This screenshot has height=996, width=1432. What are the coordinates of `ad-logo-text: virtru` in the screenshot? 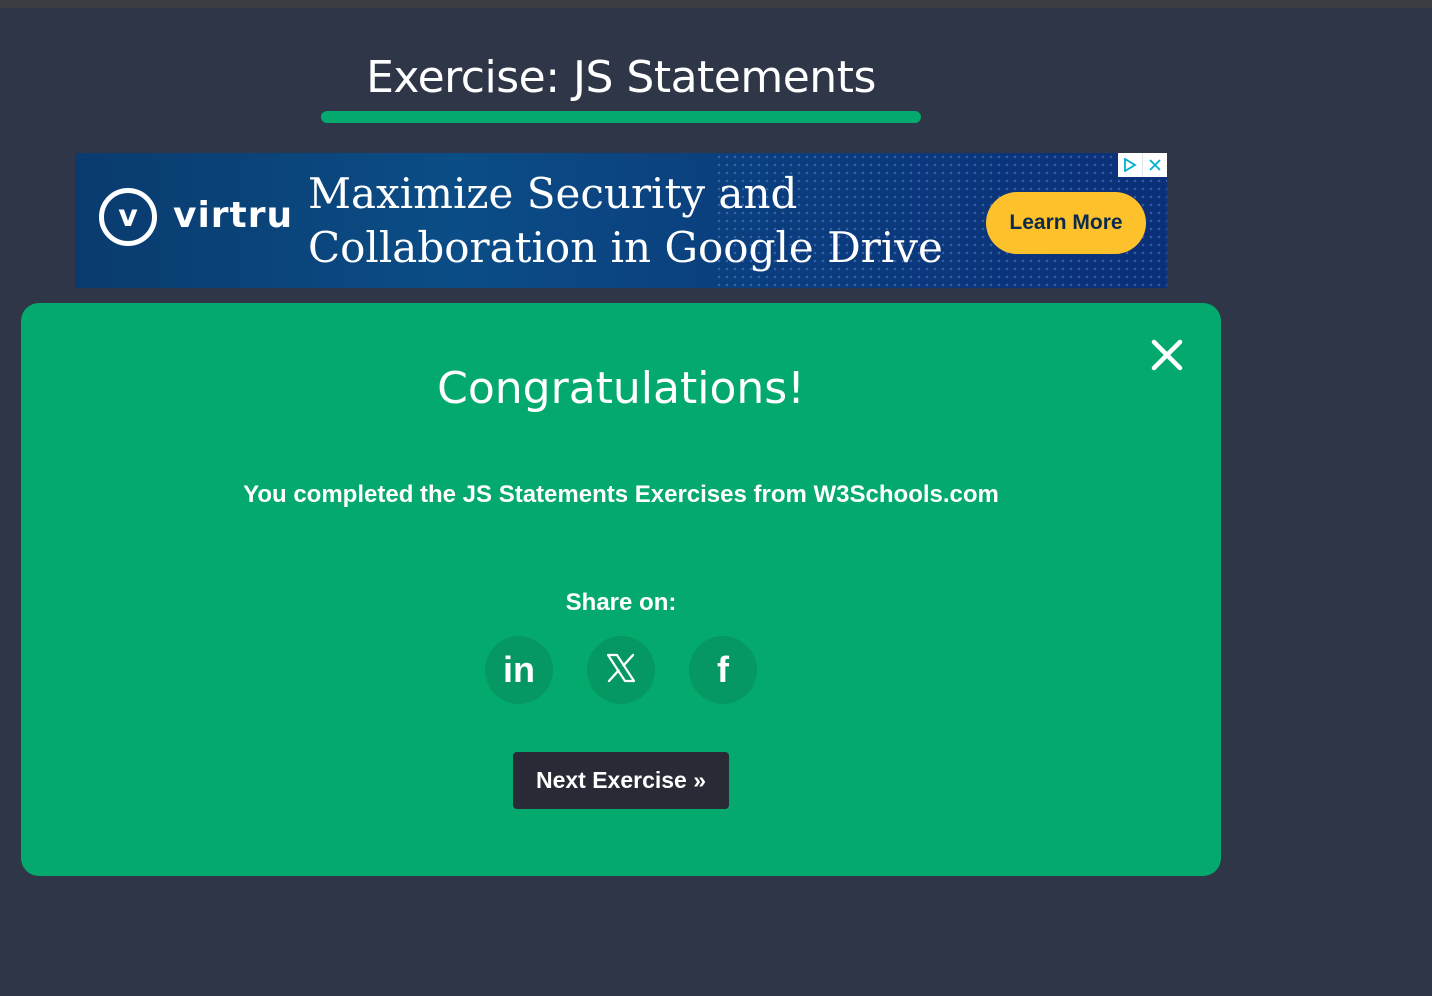 It's located at (233, 215).